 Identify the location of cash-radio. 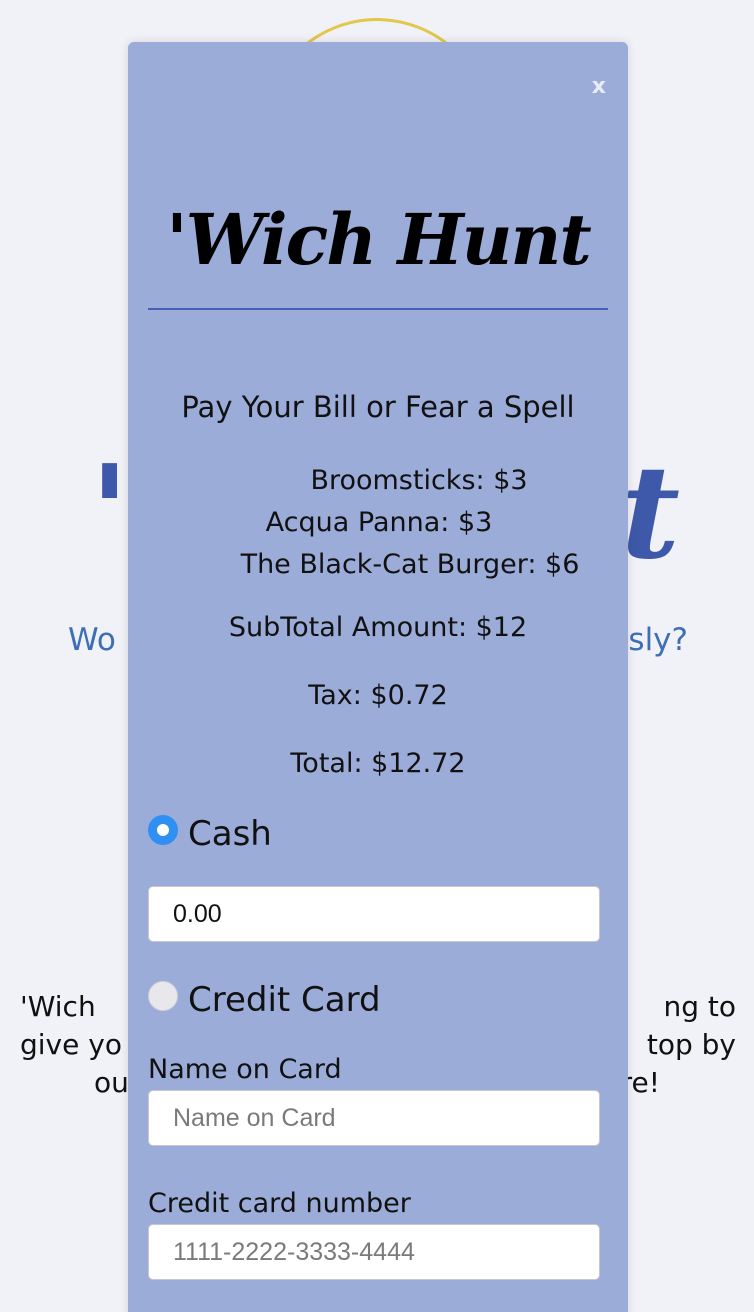
(163, 830).